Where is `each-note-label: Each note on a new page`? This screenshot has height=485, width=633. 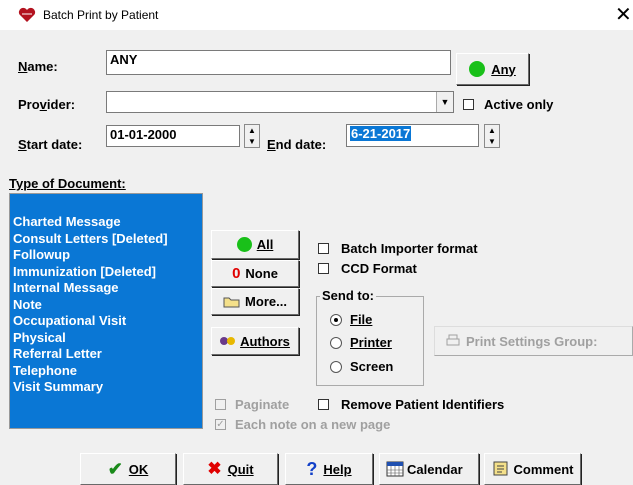
each-note-label: Each note on a new page is located at coordinates (313, 424).